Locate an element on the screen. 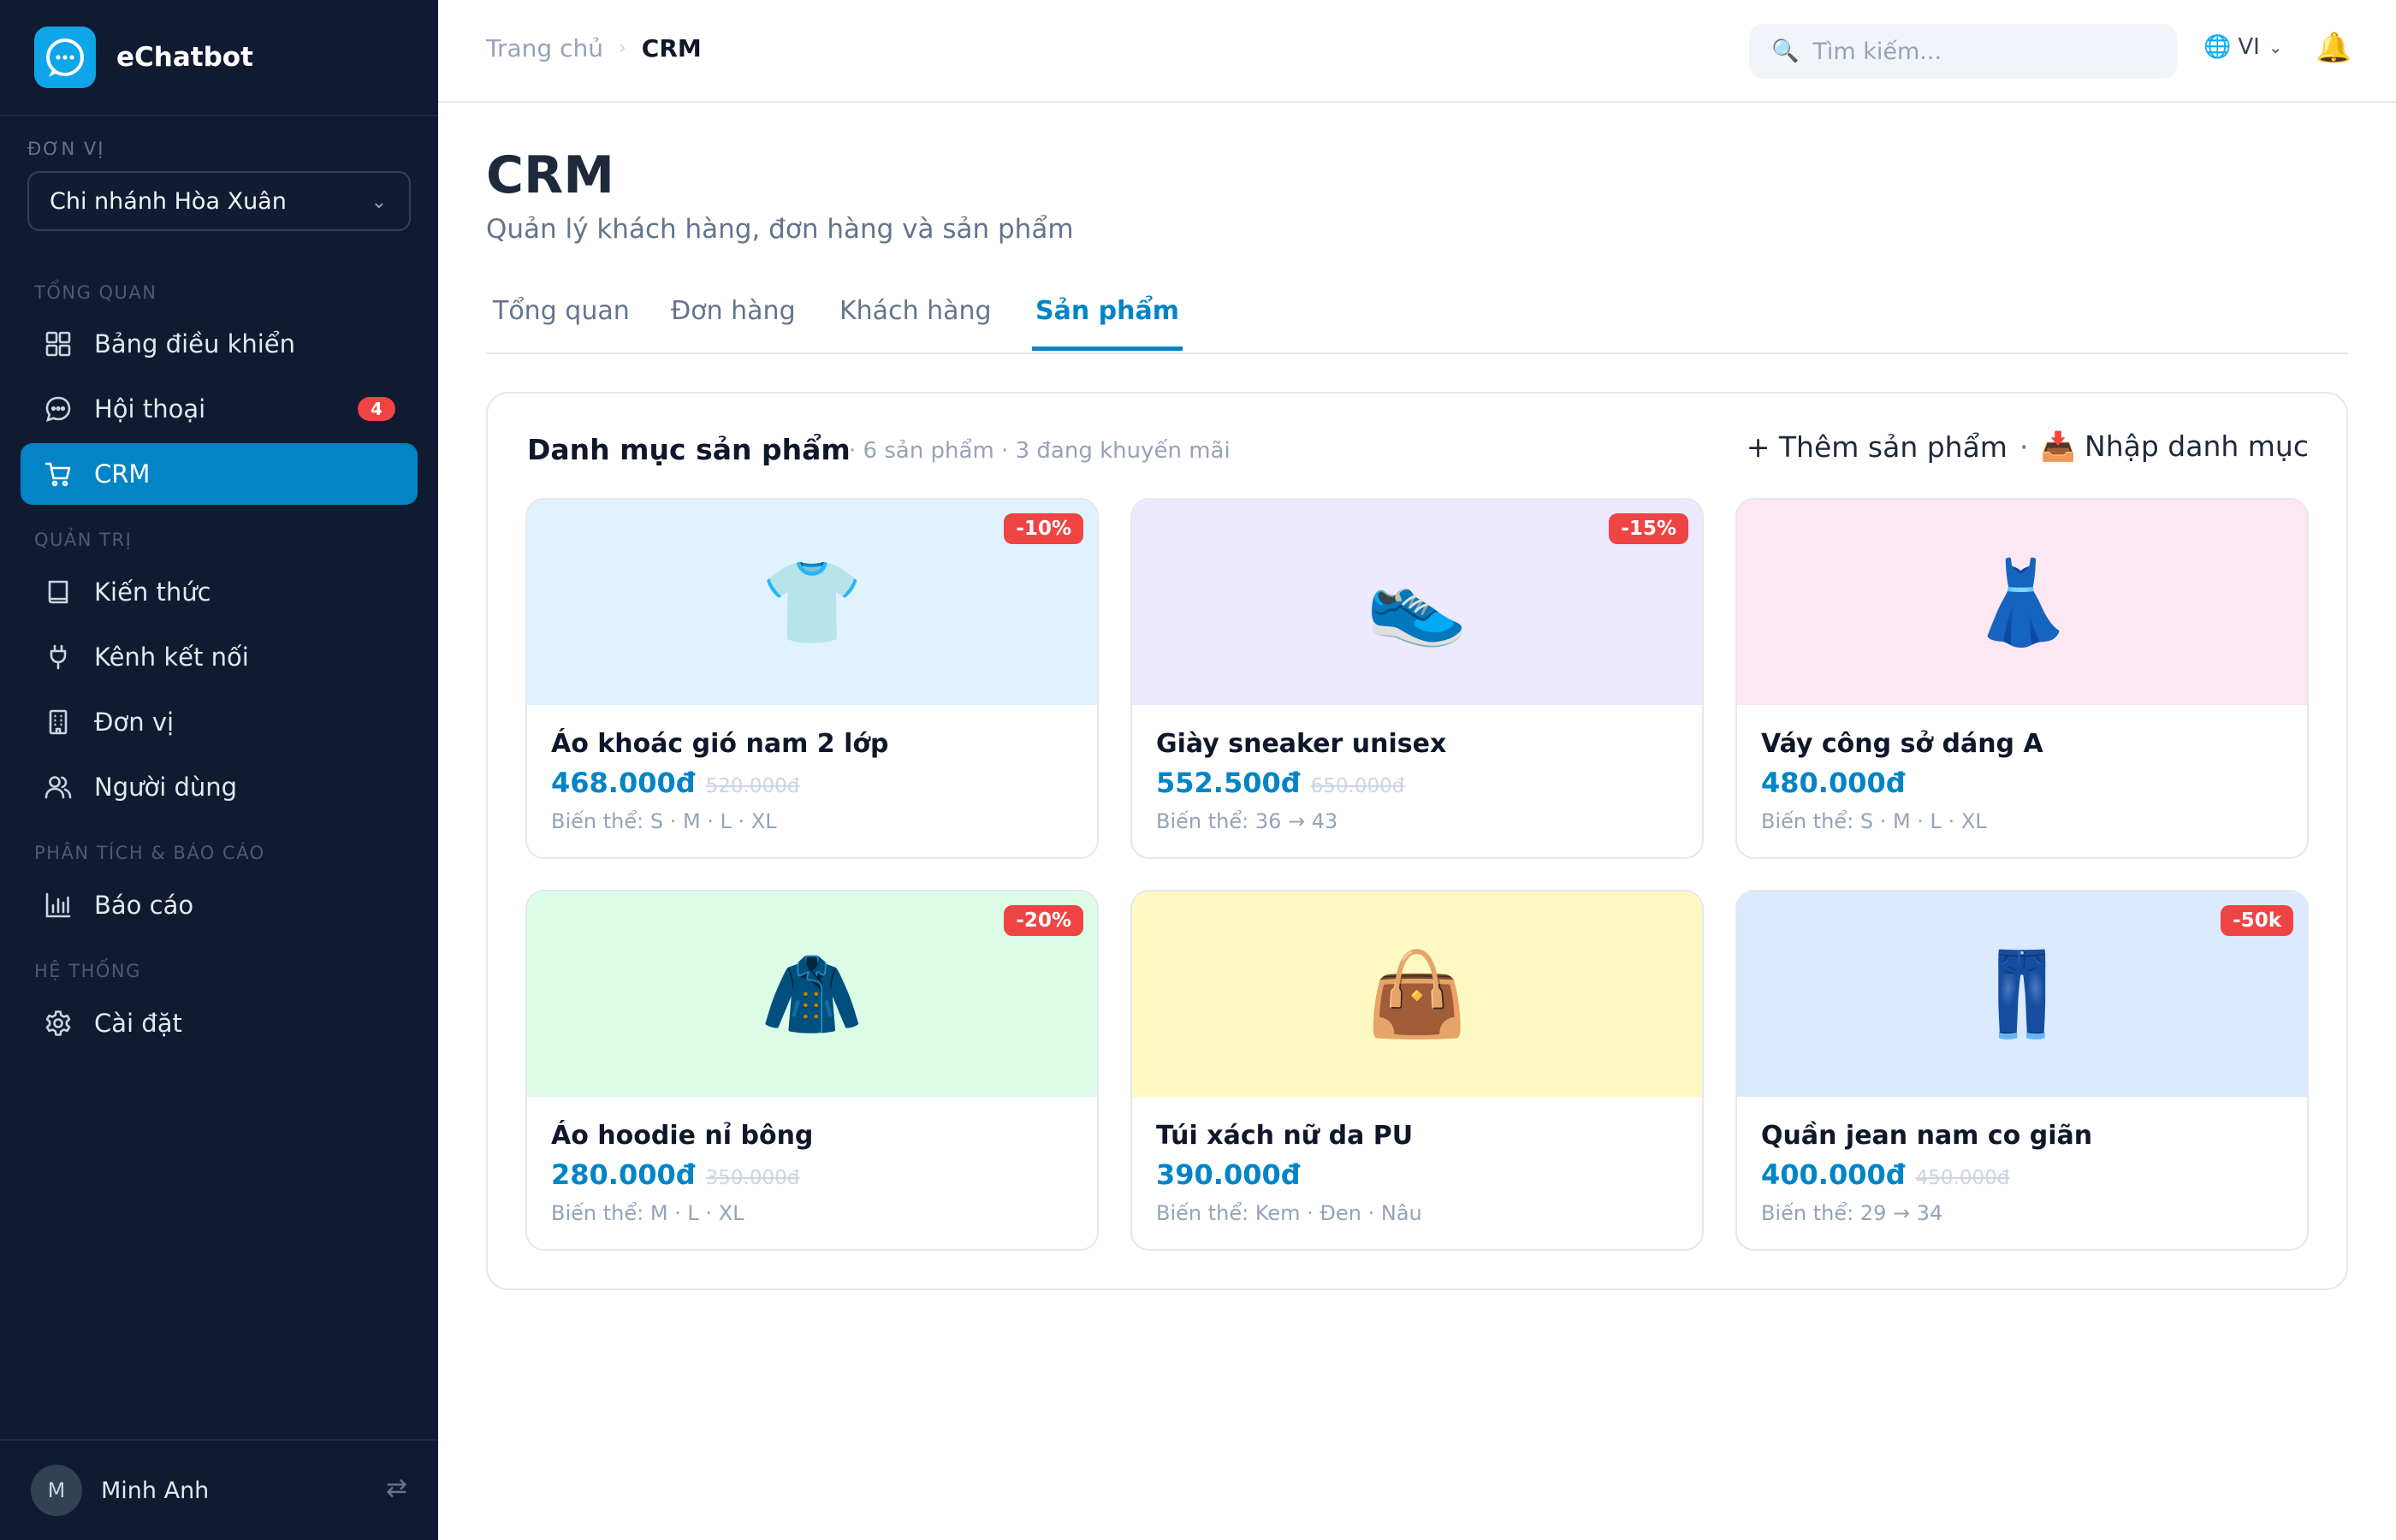 The height and width of the screenshot is (1540, 2396). search-input is located at coordinates (1984, 51).